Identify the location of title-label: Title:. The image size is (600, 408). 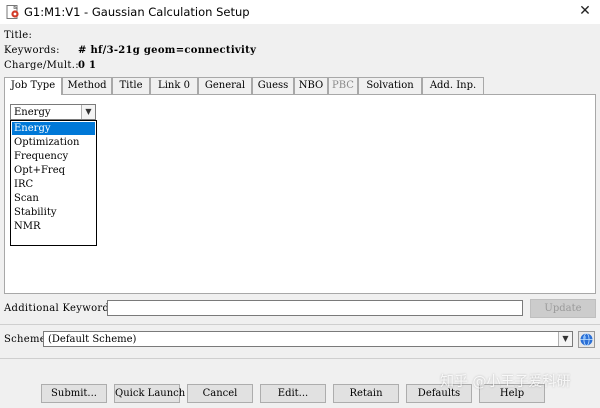
(18, 35).